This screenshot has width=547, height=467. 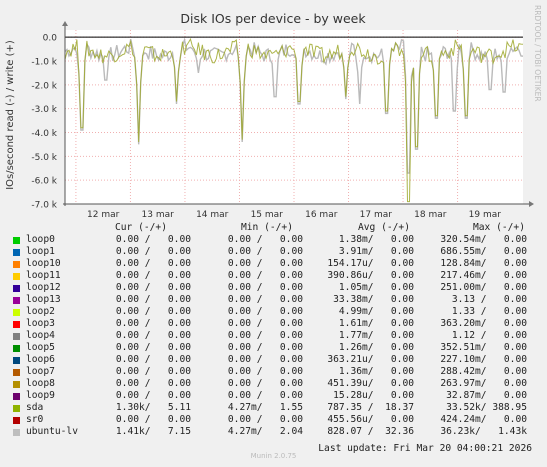 I want to click on legend-name: sr0, so click(x=35, y=419).